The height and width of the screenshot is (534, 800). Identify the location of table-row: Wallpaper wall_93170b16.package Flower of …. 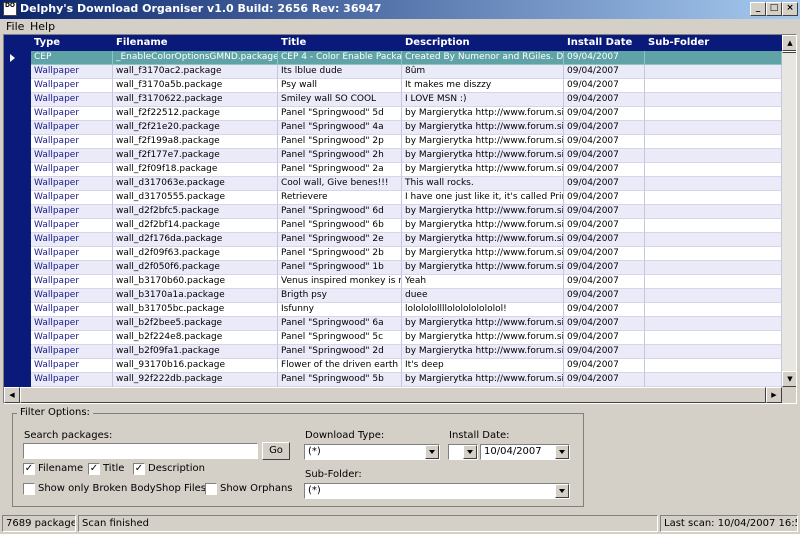
(406, 366).